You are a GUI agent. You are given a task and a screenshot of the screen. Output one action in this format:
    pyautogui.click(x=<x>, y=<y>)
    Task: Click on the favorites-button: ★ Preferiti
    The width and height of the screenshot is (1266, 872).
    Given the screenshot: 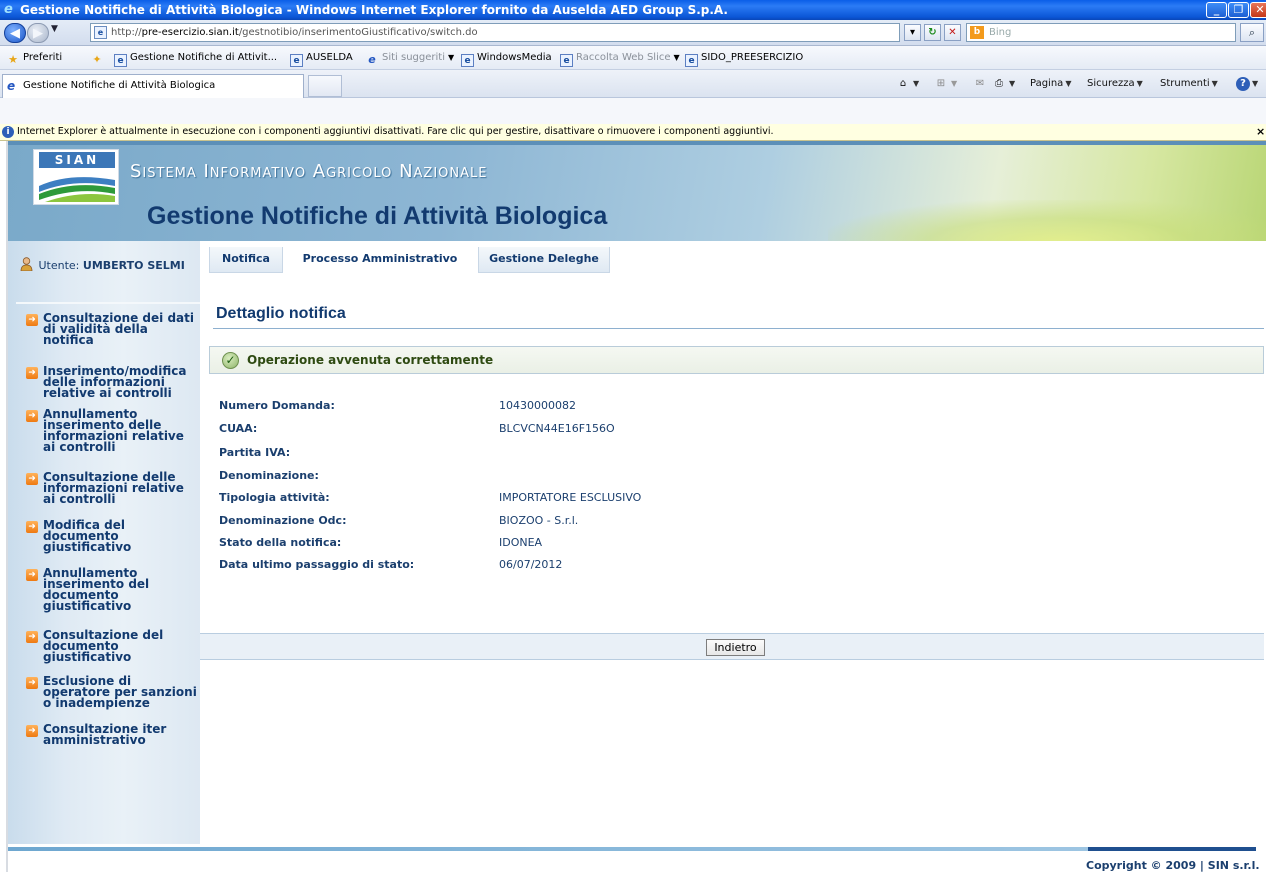 What is the action you would take?
    pyautogui.click(x=34, y=57)
    